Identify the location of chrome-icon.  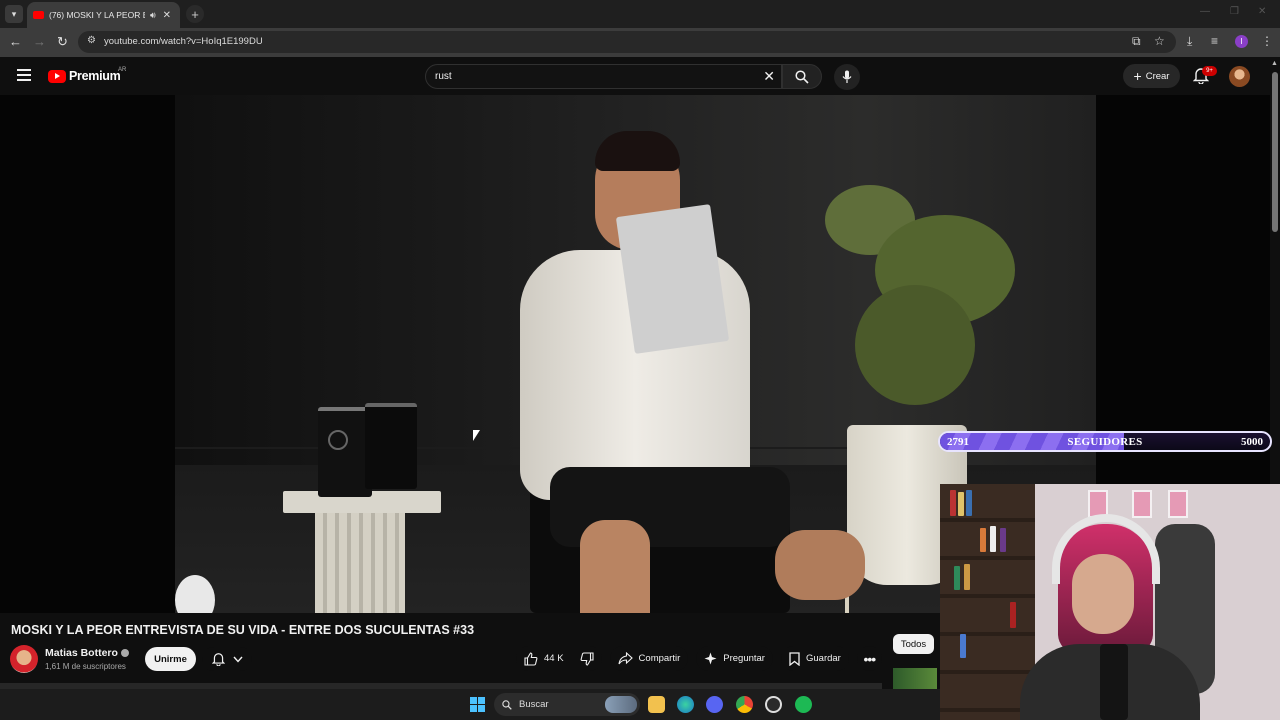
(744, 704).